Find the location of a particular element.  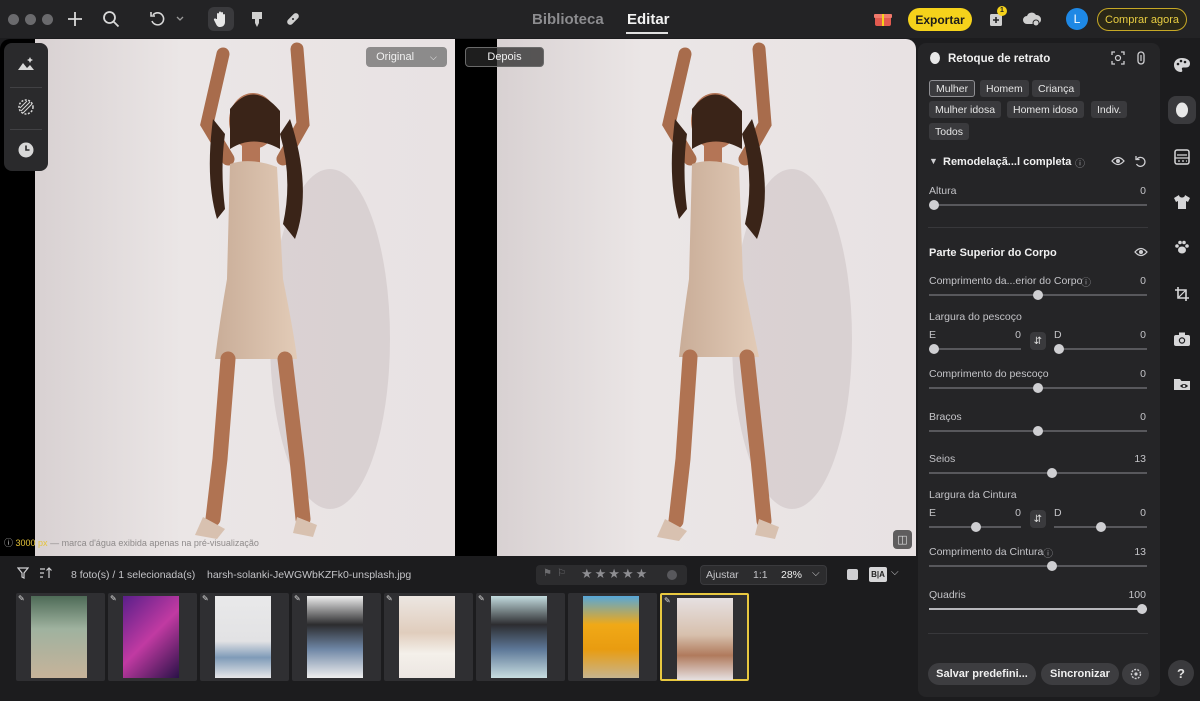

slider-label-neck-width: Largura do pescoço is located at coordinates (975, 317).